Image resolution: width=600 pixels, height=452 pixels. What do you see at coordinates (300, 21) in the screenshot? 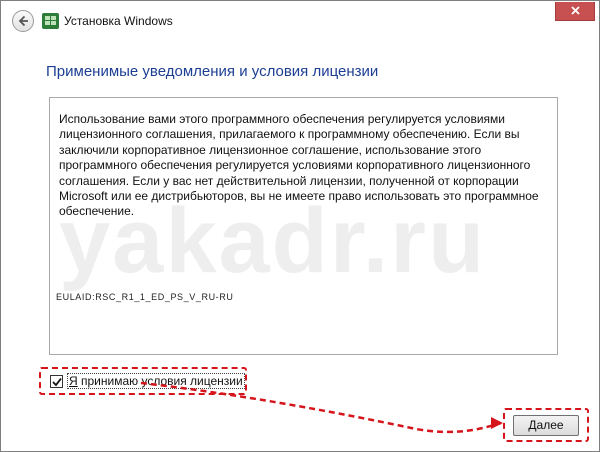
I see `title-bar: Установка Windows` at bounding box center [300, 21].